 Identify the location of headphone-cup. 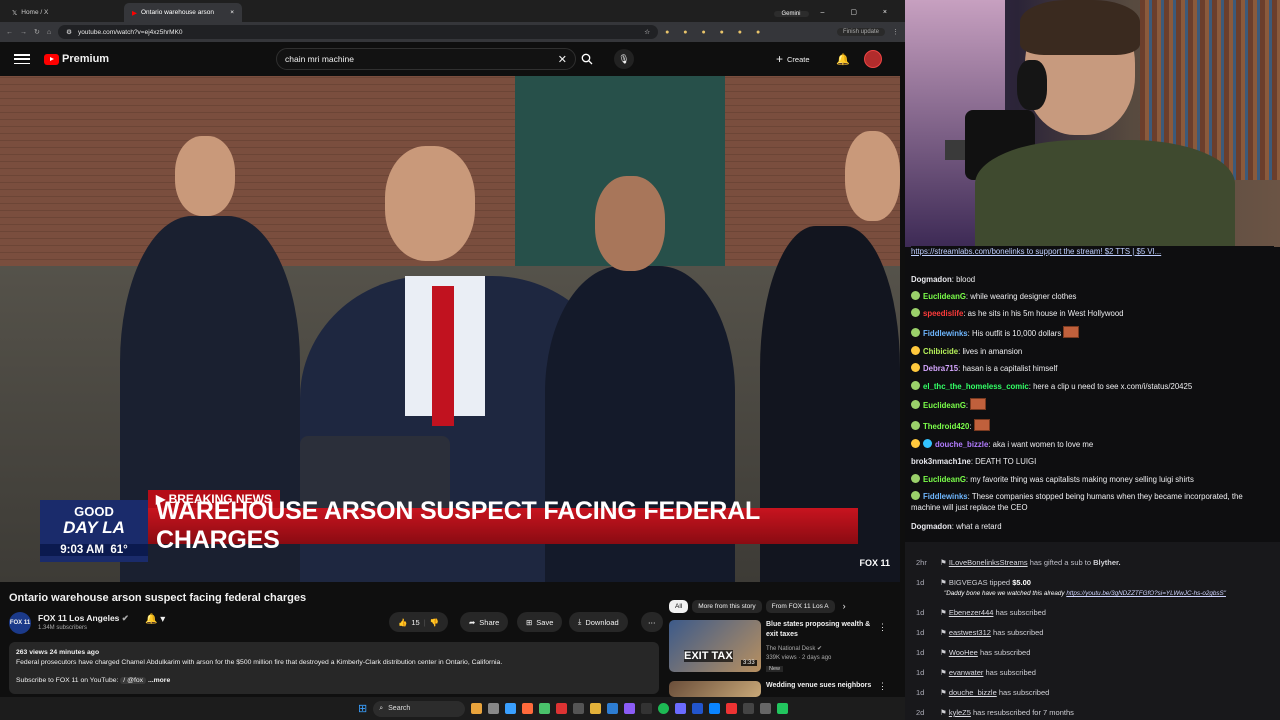
(1032, 85).